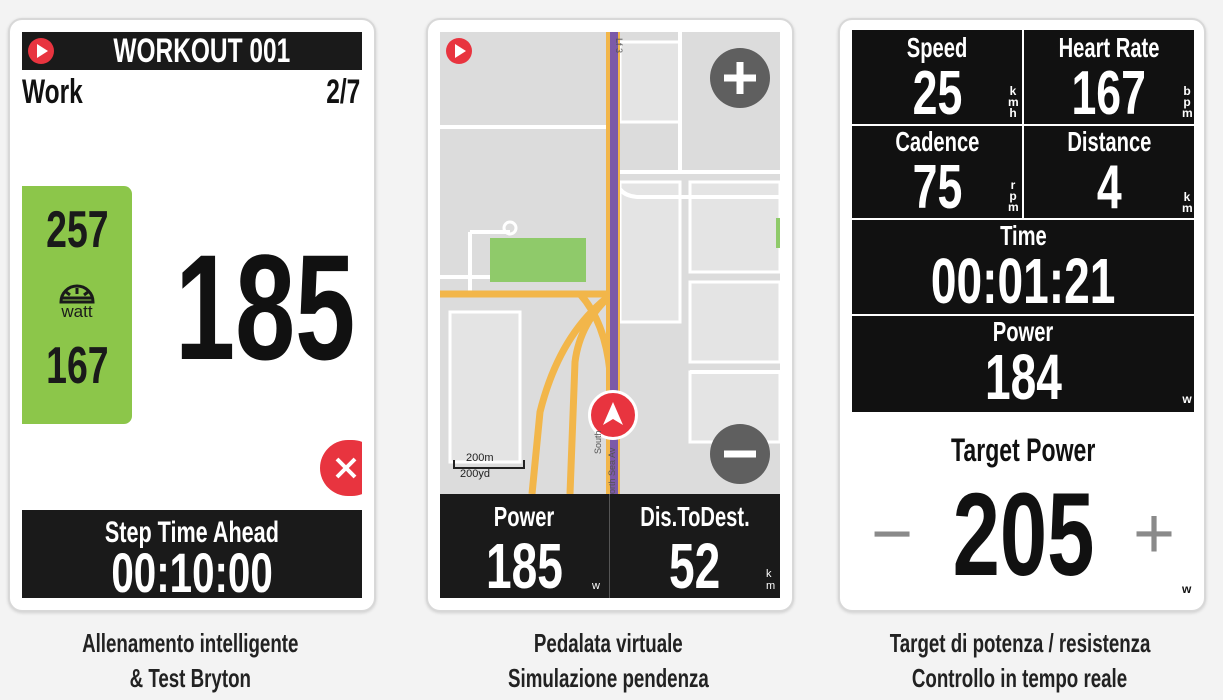 This screenshot has height=700, width=1223. I want to click on cadence-value: 75, so click(937, 187).